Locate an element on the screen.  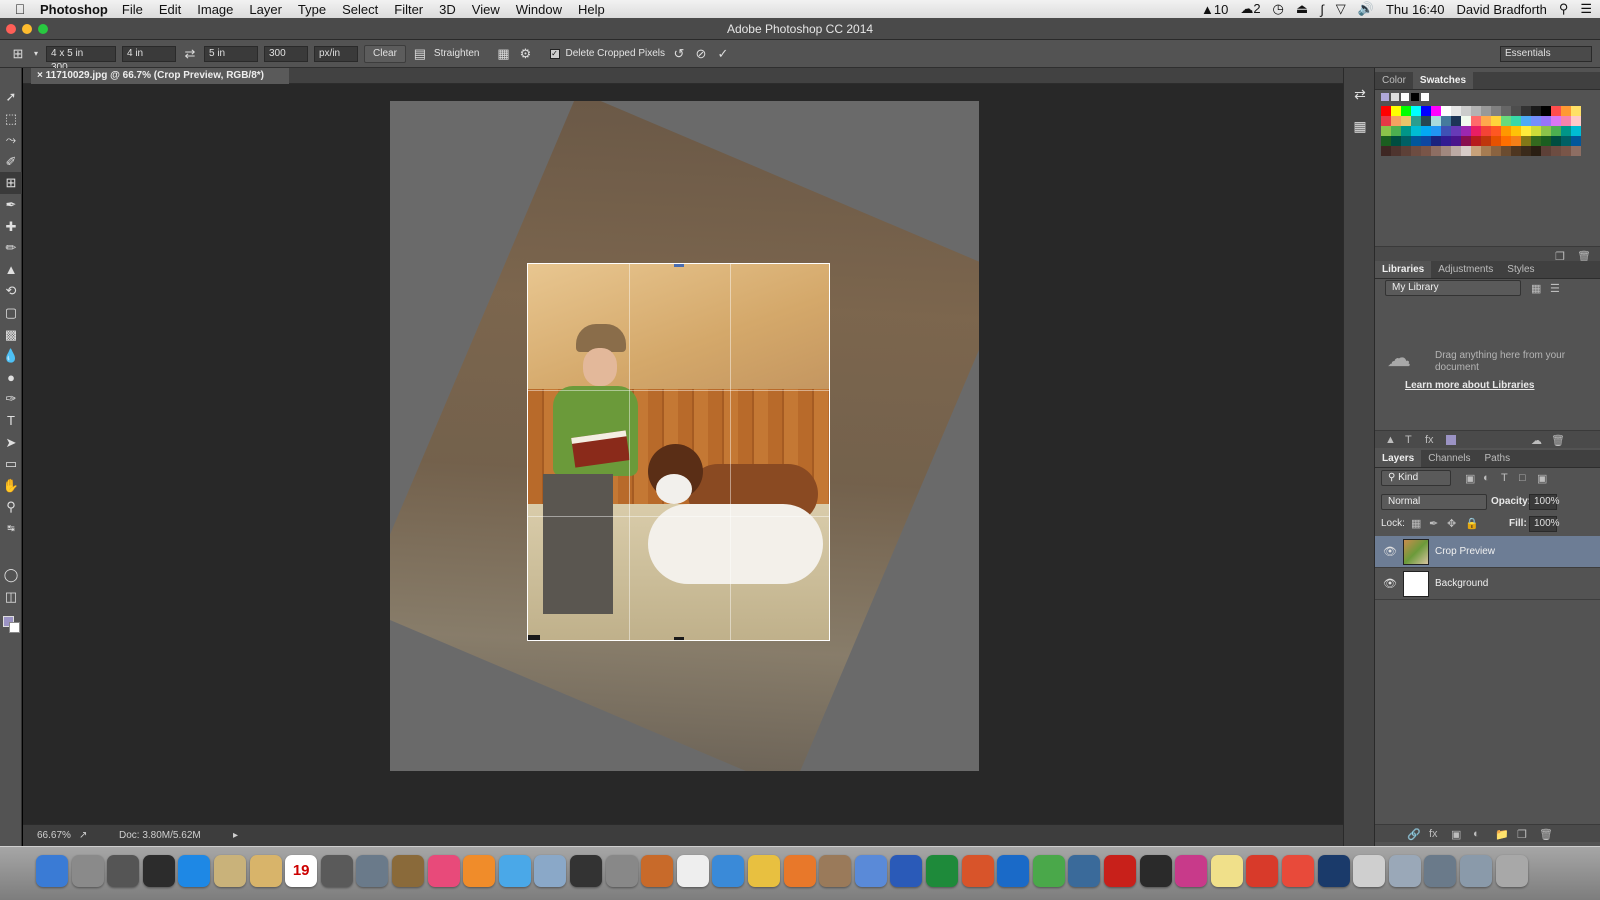
crop-settings-gear-icon: ⚙ is located at coordinates (526, 54).